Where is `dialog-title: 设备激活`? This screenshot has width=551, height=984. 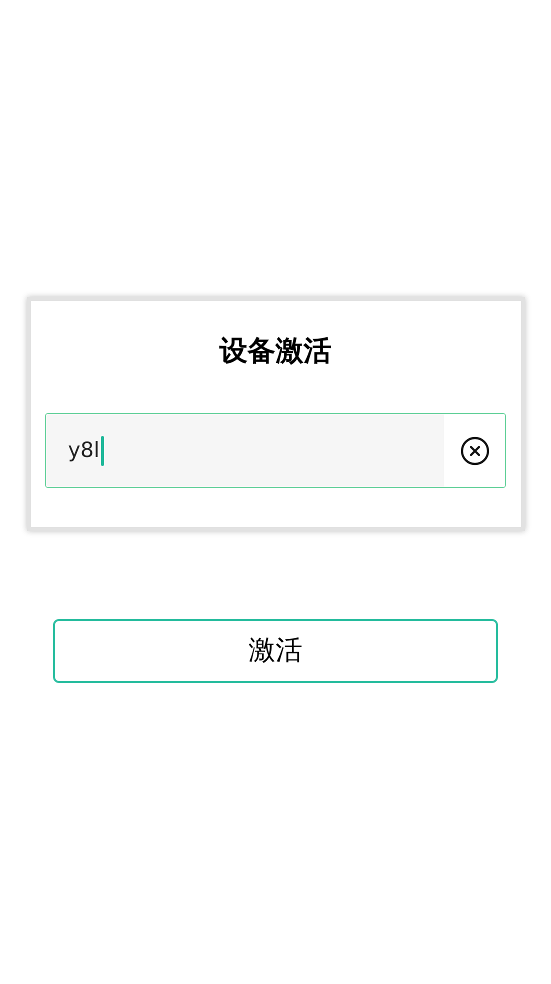
dialog-title: 设备激活 is located at coordinates (276, 351).